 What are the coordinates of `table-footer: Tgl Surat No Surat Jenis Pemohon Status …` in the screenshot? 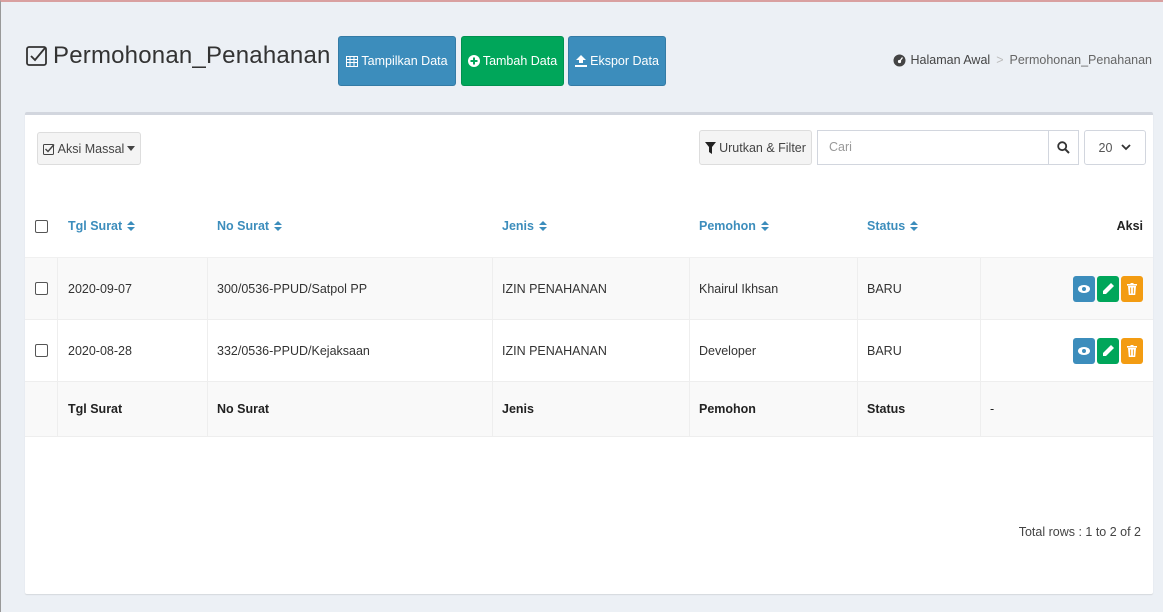 It's located at (589, 409).